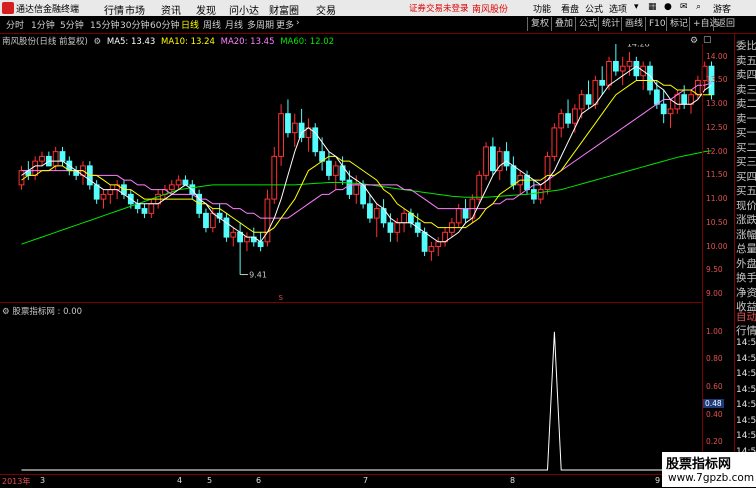  I want to click on period-multi: 多周期, so click(260, 24).